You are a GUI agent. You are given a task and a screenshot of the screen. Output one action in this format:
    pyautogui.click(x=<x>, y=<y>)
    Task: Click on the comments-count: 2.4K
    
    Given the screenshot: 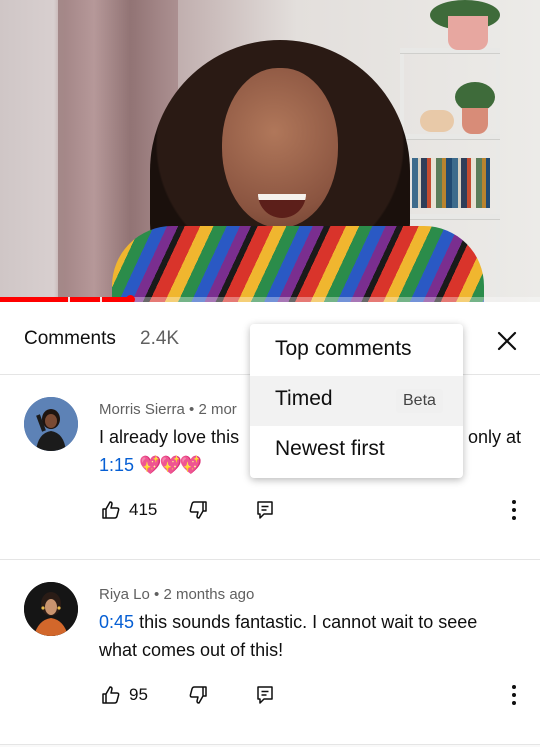 What is the action you would take?
    pyautogui.click(x=160, y=338)
    